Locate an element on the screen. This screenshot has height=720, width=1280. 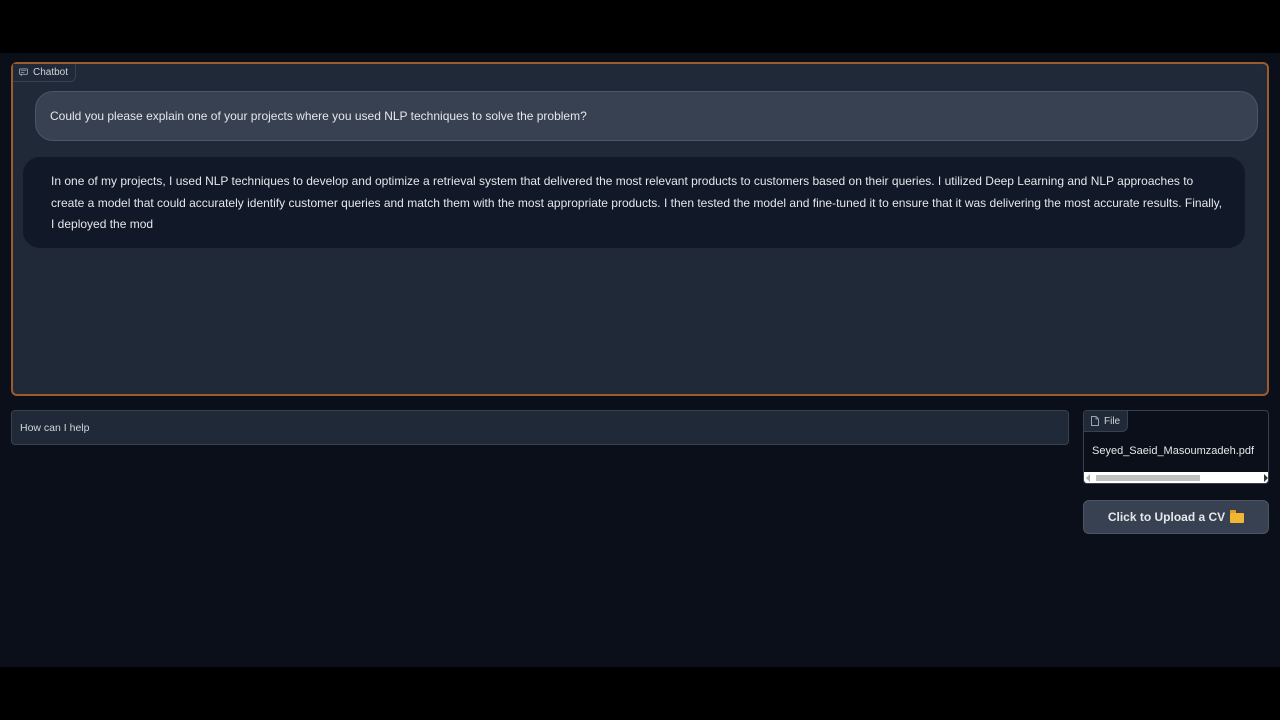
chat-input is located at coordinates (540, 427).